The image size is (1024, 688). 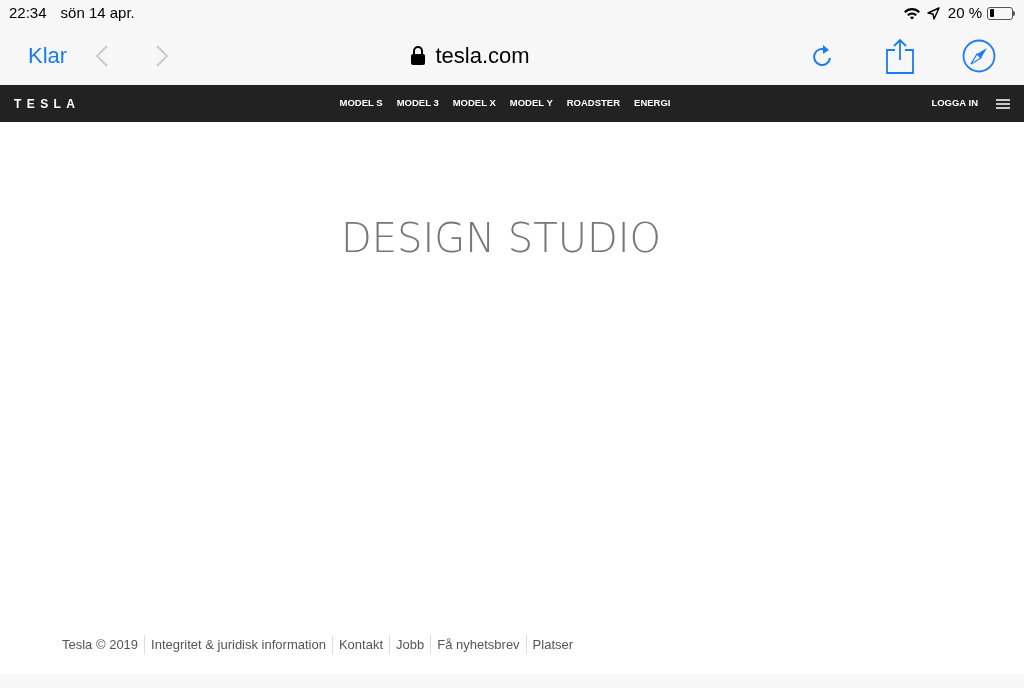 I want to click on footer-link: Kontakt, so click(x=357, y=644).